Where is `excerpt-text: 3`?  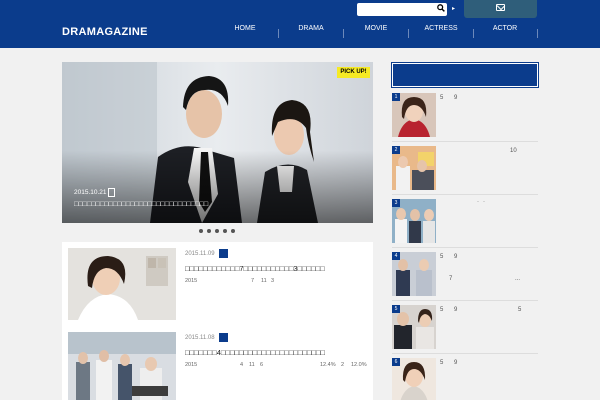 excerpt-text: 3 is located at coordinates (273, 281).